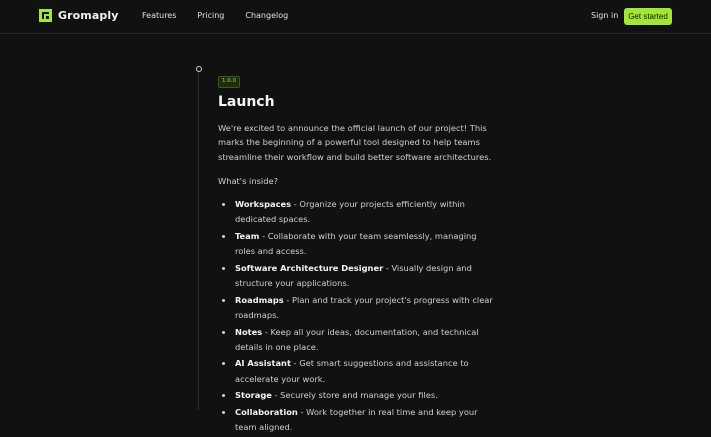  Describe the element at coordinates (229, 81) in the screenshot. I see `version-badge: 1.0.0` at that location.